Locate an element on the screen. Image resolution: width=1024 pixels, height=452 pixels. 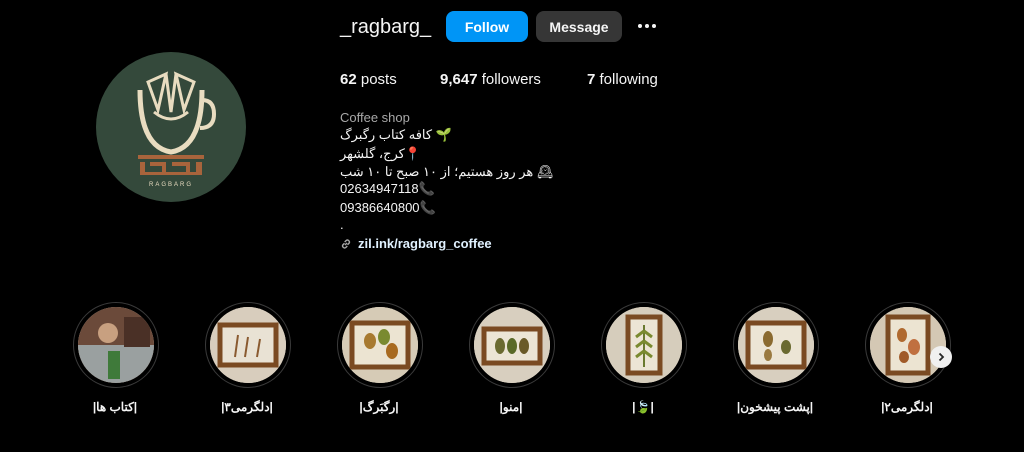
more-dots-icon is located at coordinates (647, 26).